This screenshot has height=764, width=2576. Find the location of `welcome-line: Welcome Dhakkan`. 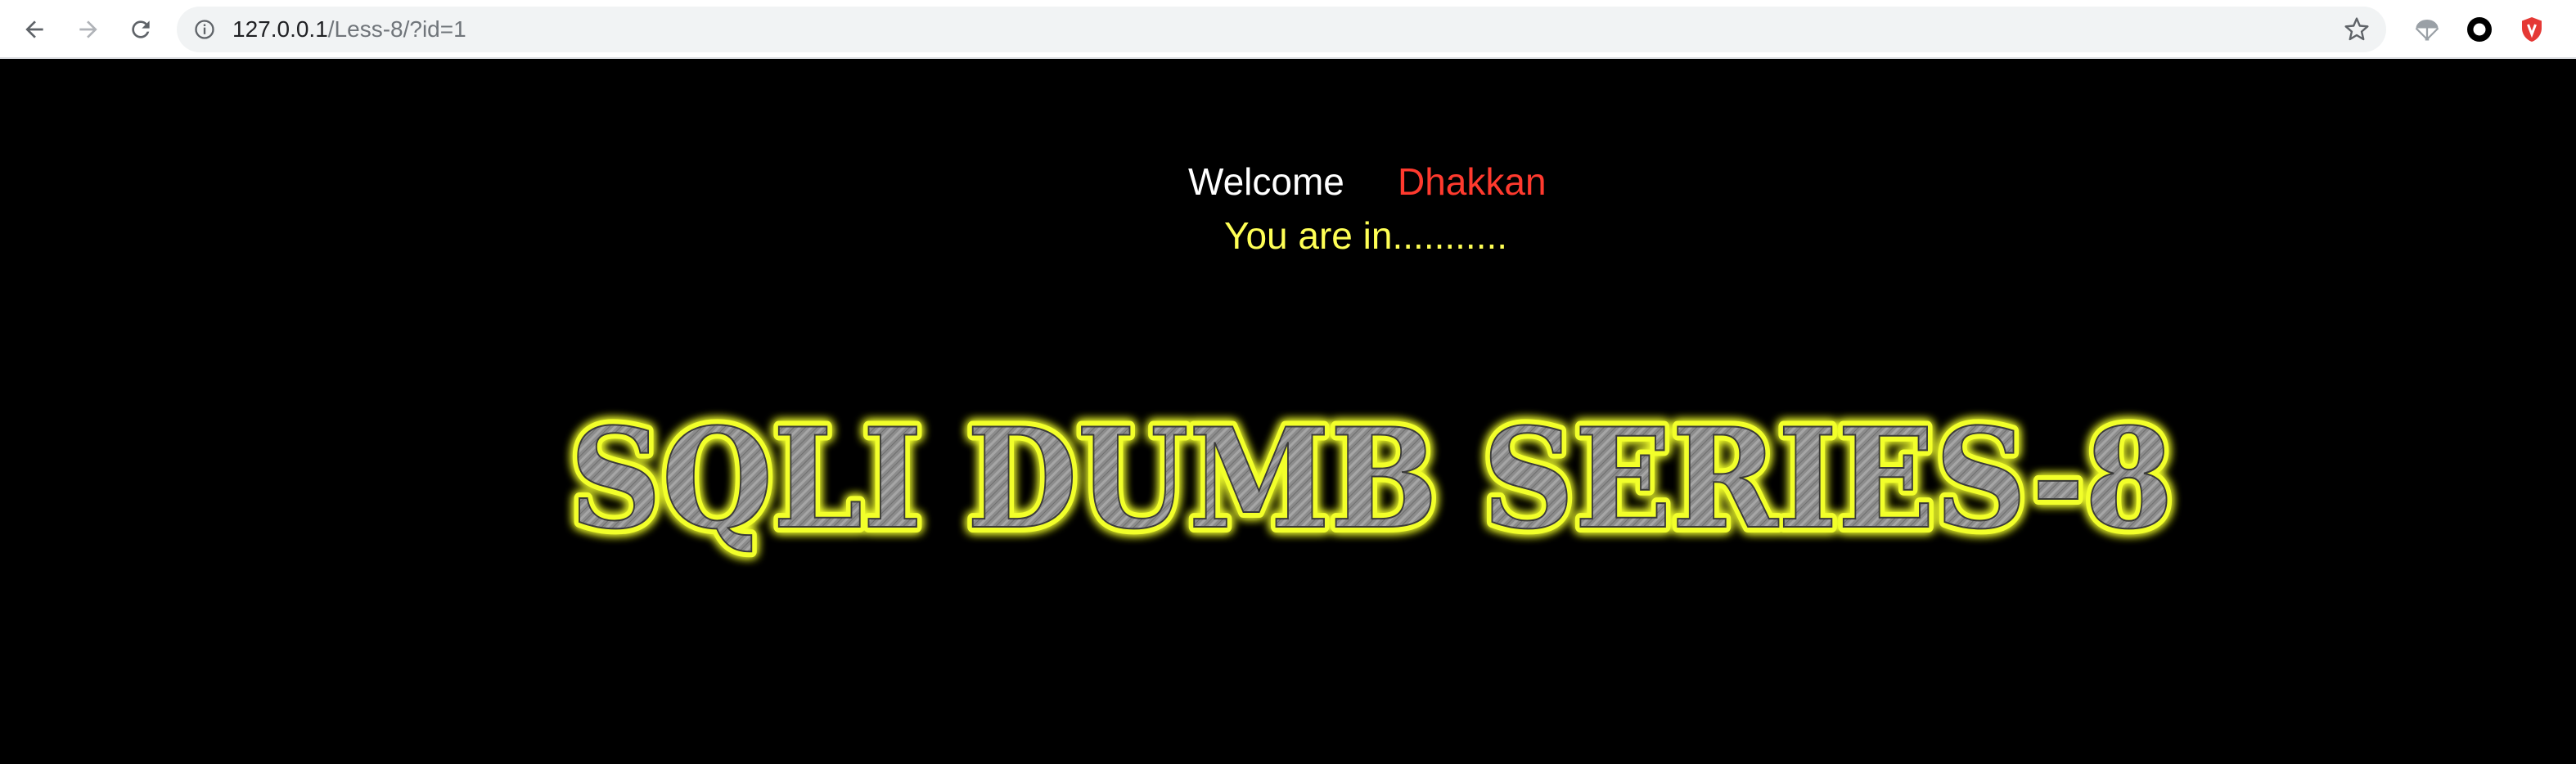

welcome-line: Welcome Dhakkan is located at coordinates (1288, 181).